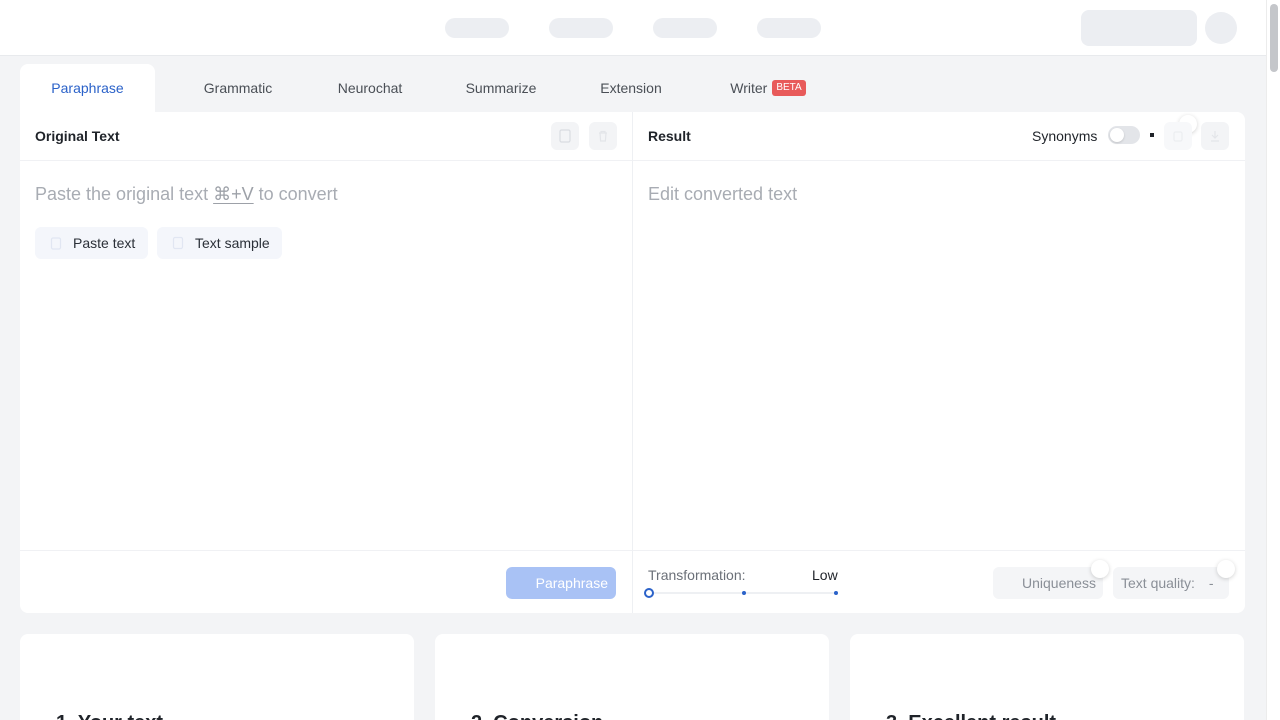 This screenshot has height=720, width=1280. Describe the element at coordinates (217, 677) in the screenshot. I see `step-card: 1. Your text` at that location.